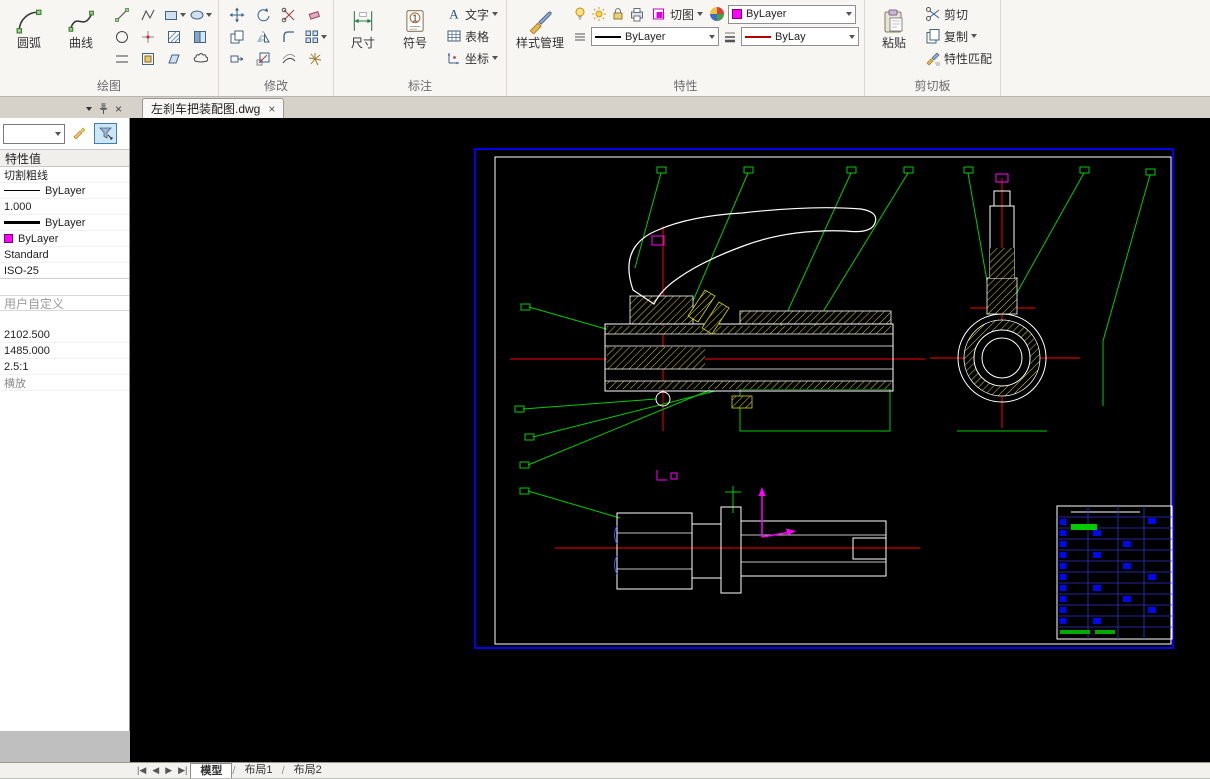  What do you see at coordinates (182, 770) in the screenshot?
I see `last-layout-button: ▶|` at bounding box center [182, 770].